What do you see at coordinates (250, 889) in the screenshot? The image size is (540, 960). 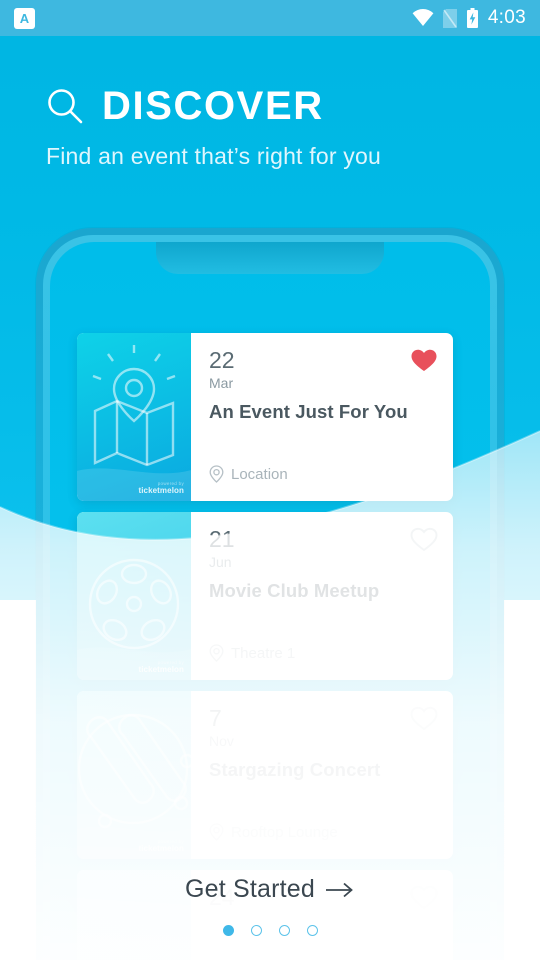 I see `get-started-label: Get Started` at bounding box center [250, 889].